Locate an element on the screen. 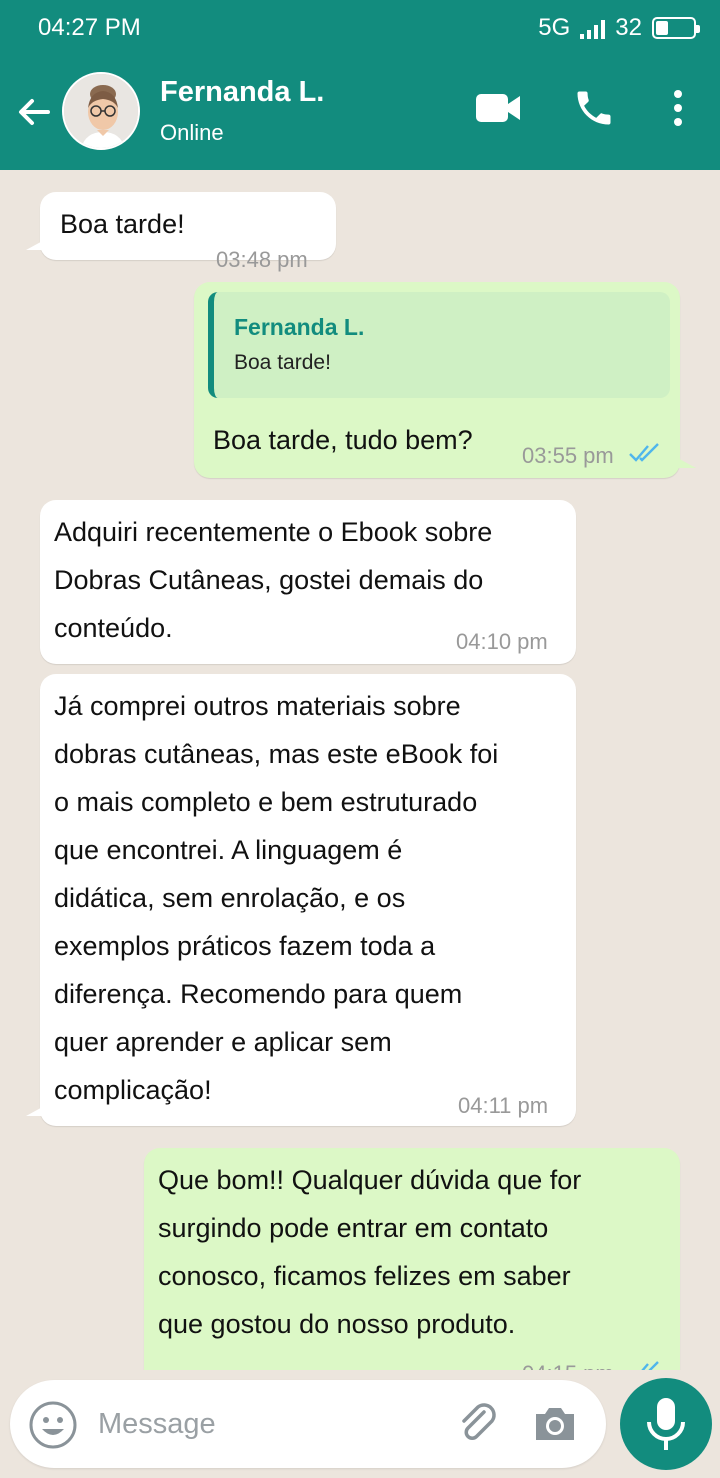  chat-header: Fernanda L. Online is located at coordinates (360, 113).